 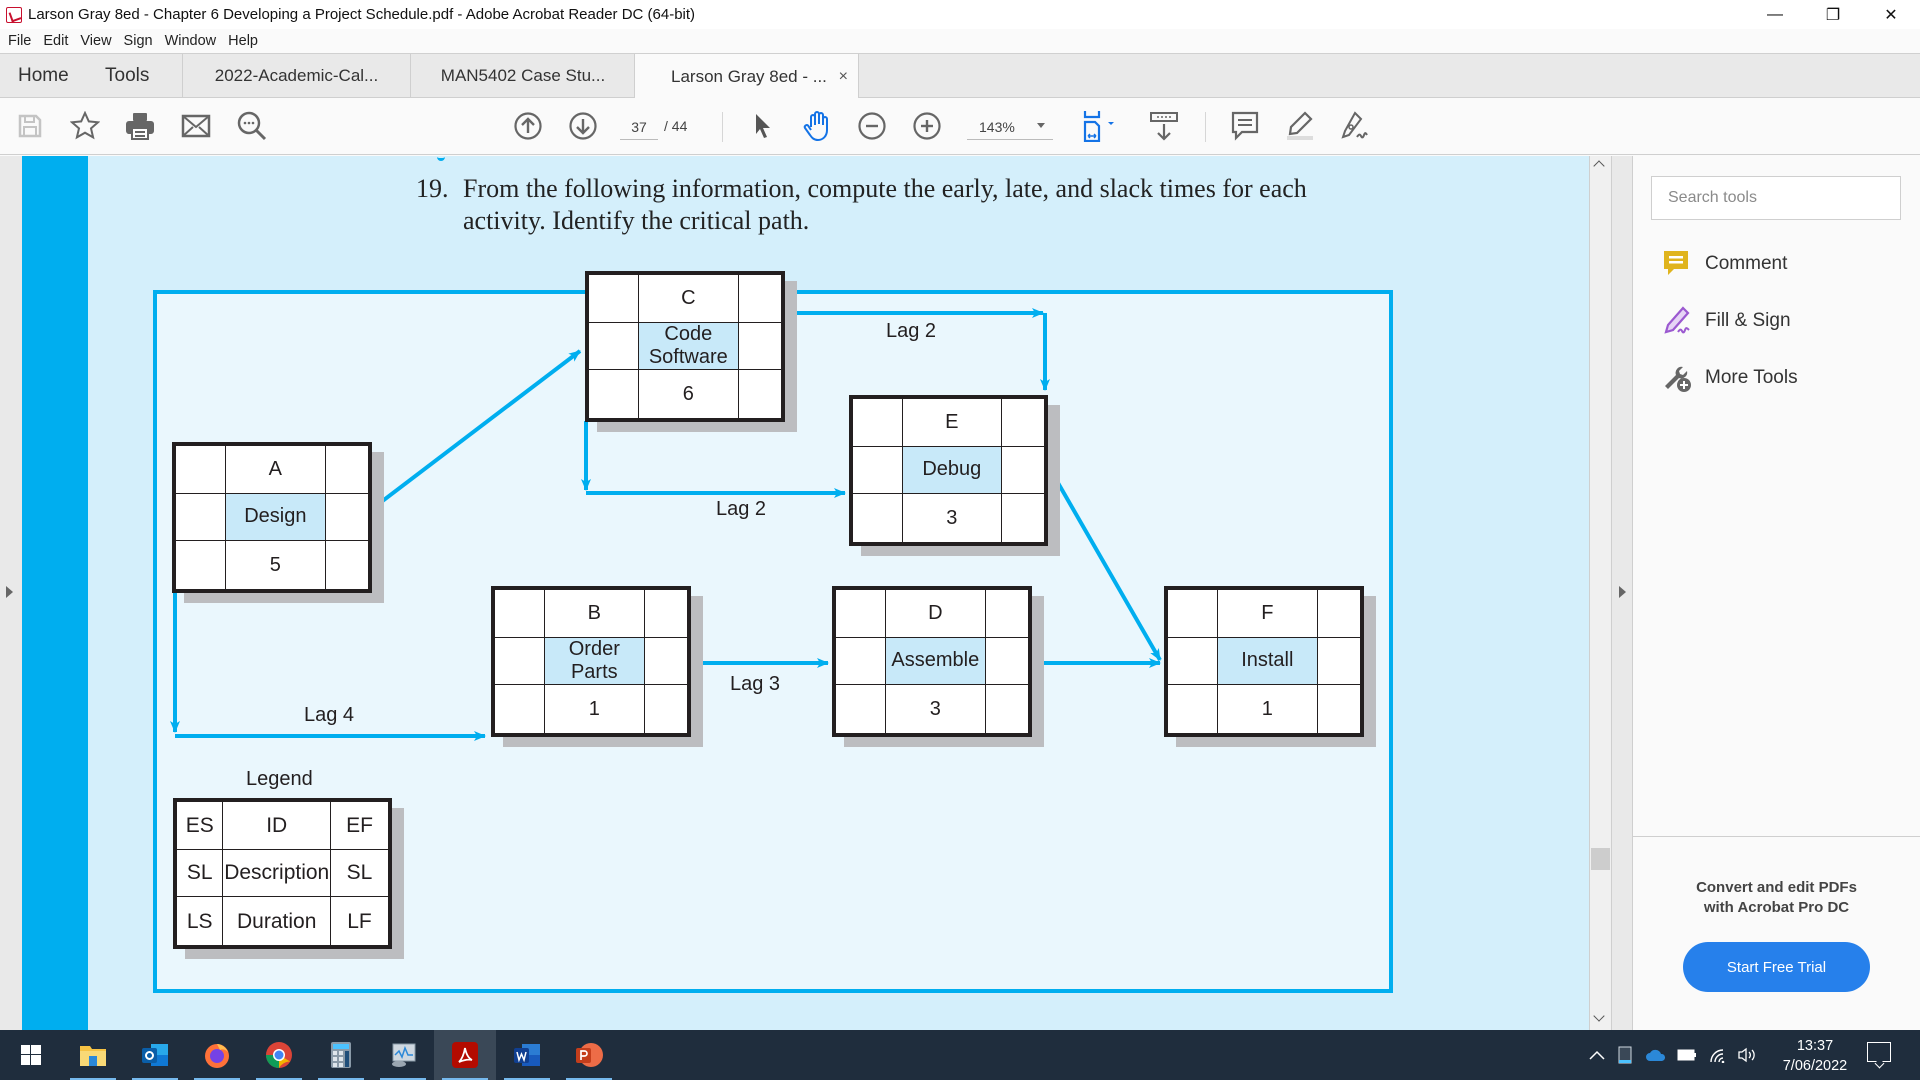 What do you see at coordinates (1879, 1052) in the screenshot?
I see `notification-center-icon` at bounding box center [1879, 1052].